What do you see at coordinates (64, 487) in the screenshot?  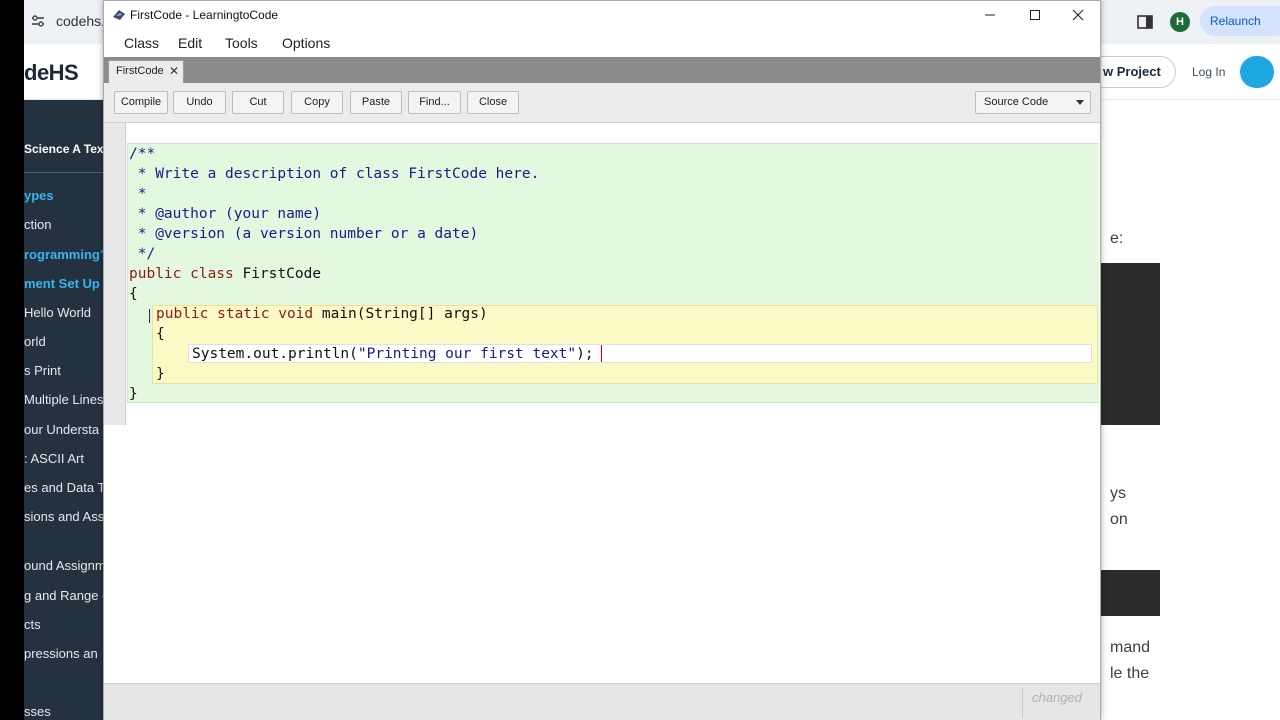 I see `sidebar-item: es and Data T` at bounding box center [64, 487].